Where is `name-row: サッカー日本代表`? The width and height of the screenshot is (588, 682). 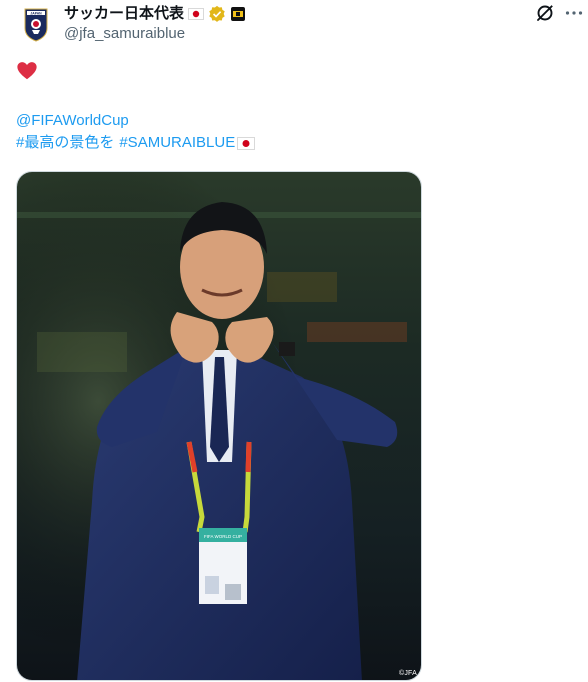
name-row: サッカー日本代表 is located at coordinates (155, 14).